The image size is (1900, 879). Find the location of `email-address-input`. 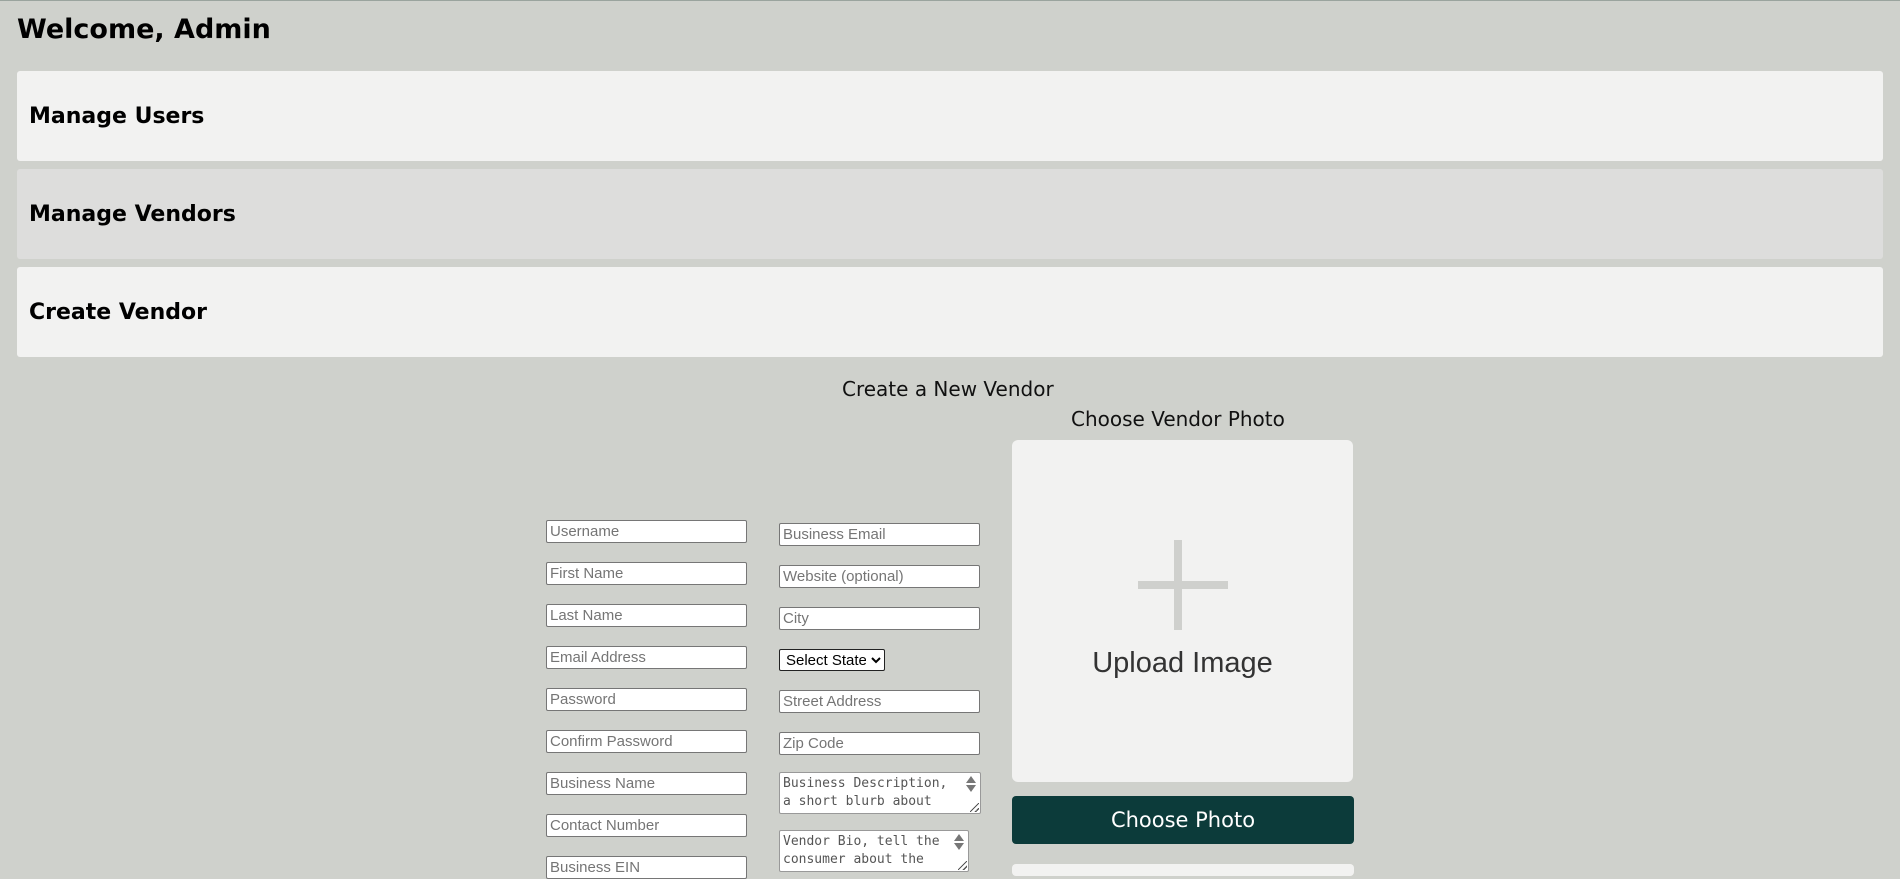

email-address-input is located at coordinates (646, 657).